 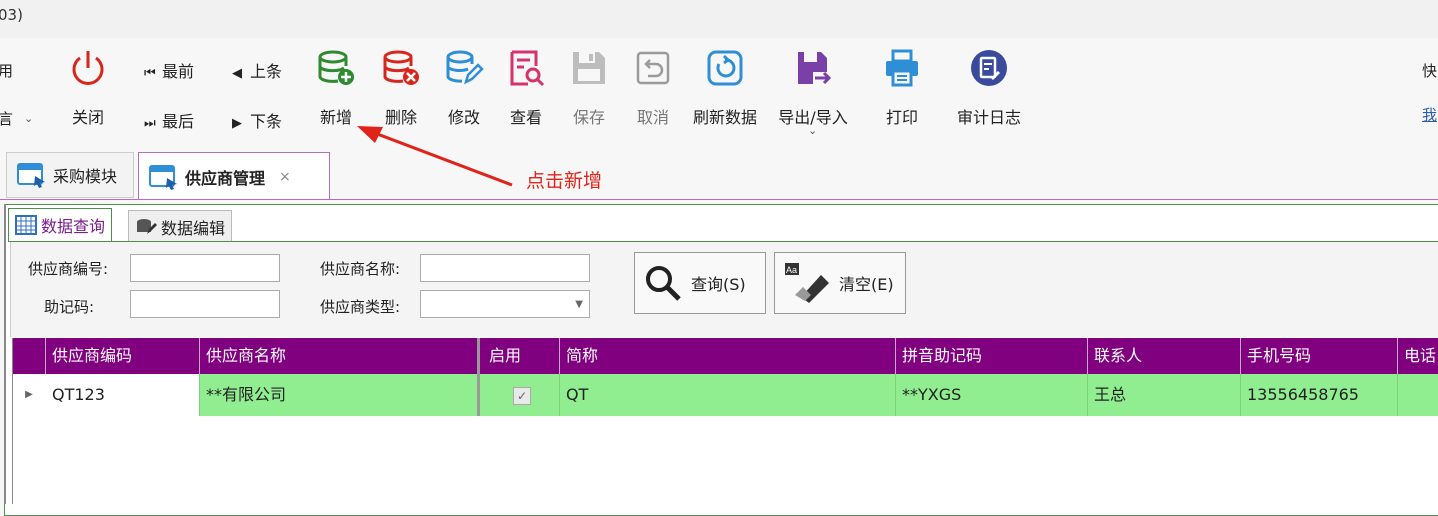 I want to click on tab-data-edit-label: 数据编辑, so click(x=193, y=228).